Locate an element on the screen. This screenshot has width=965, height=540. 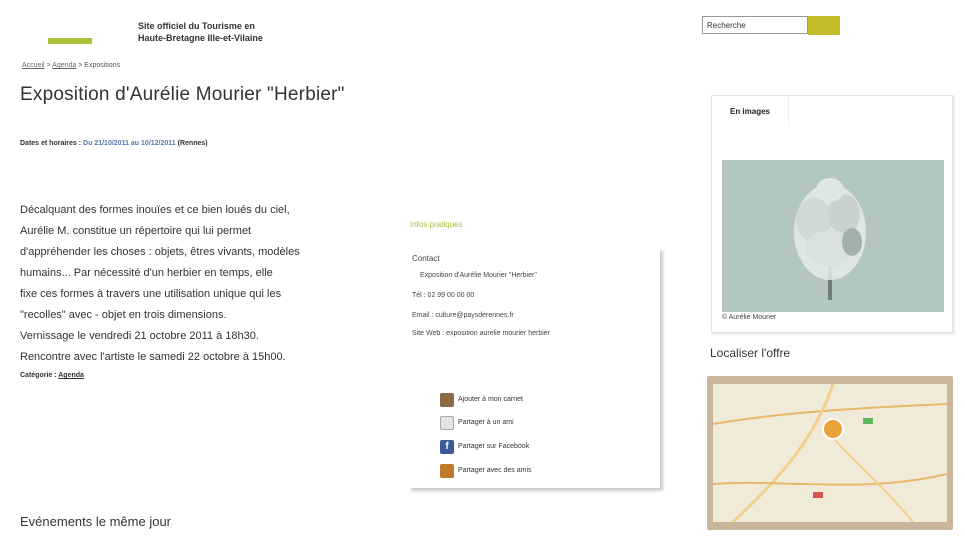
share-label: Ajouter à mon carnet is located at coordinates (490, 399).